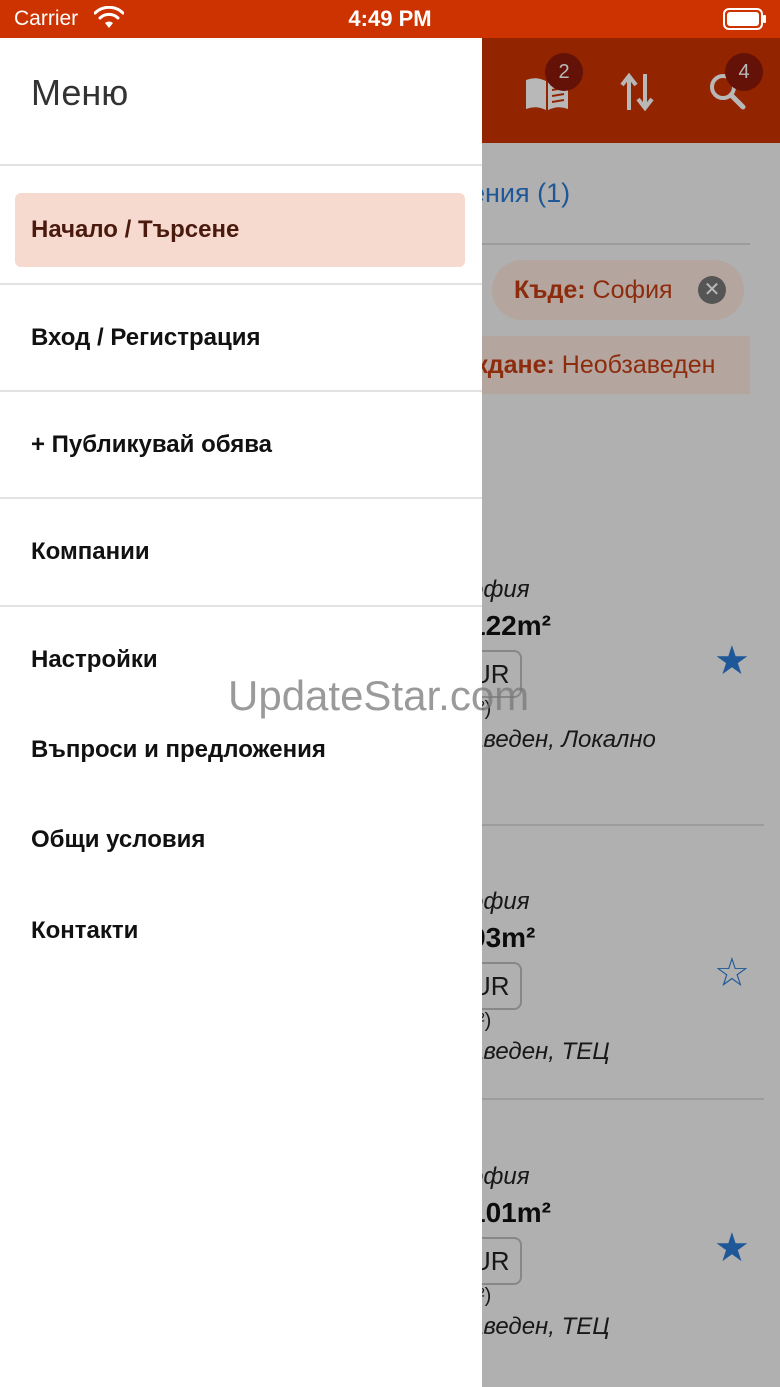 This screenshot has width=780, height=1387. What do you see at coordinates (240, 750) in the screenshot?
I see `menu-item-feedback: Въпроси и предложения` at bounding box center [240, 750].